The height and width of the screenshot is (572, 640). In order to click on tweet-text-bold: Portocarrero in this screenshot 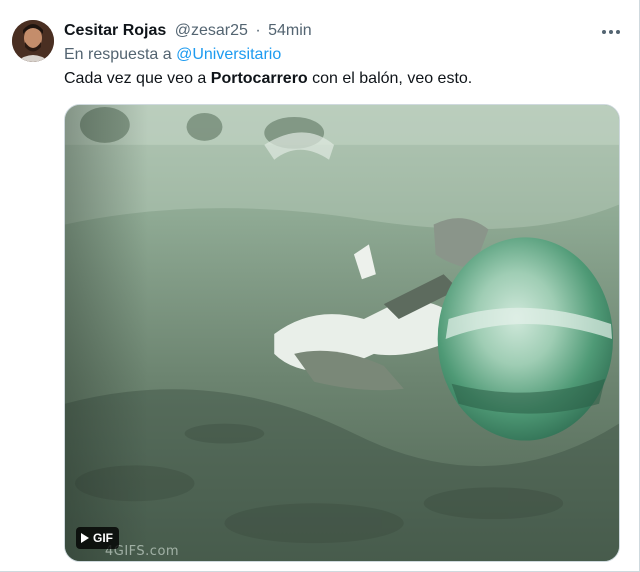, I will do `click(259, 78)`.